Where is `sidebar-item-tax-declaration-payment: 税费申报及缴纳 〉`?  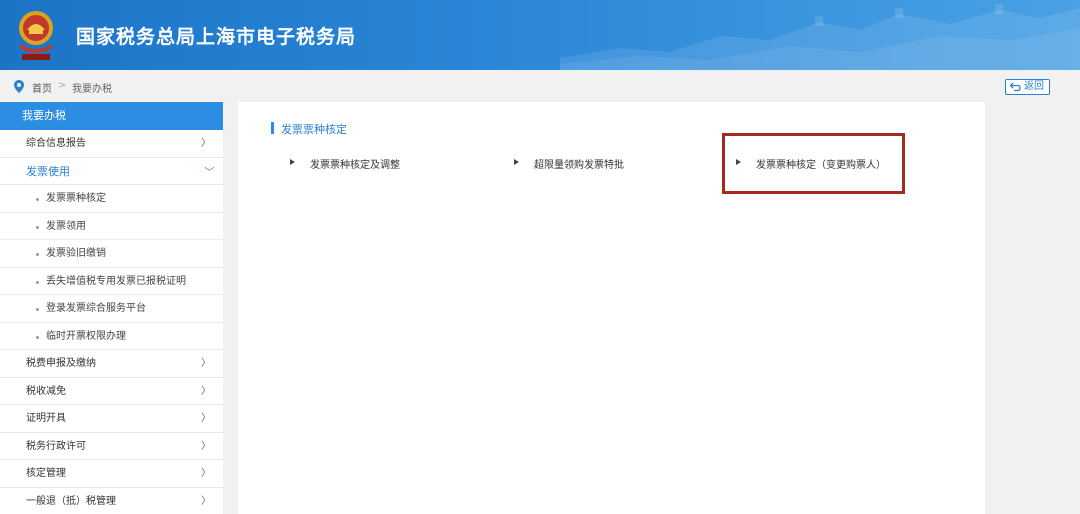
sidebar-item-tax-declaration-payment: 税费申报及缴纳 〉 is located at coordinates (111, 364).